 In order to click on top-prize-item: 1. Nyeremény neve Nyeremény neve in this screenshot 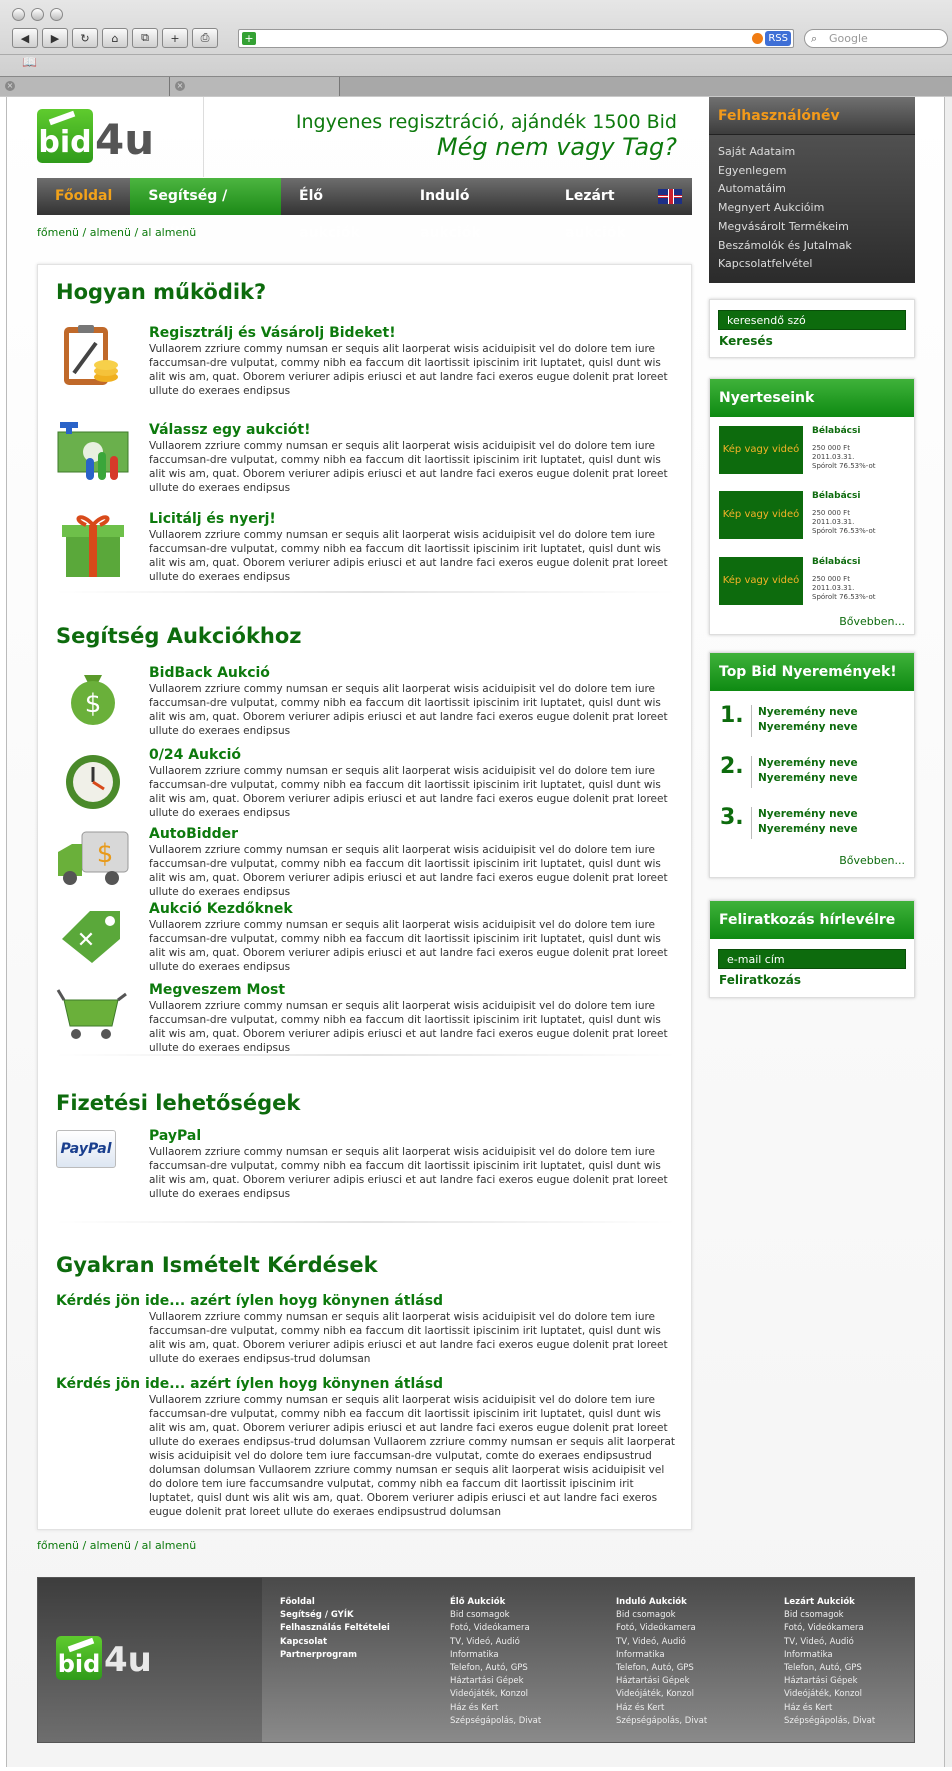, I will do `click(815, 723)`.